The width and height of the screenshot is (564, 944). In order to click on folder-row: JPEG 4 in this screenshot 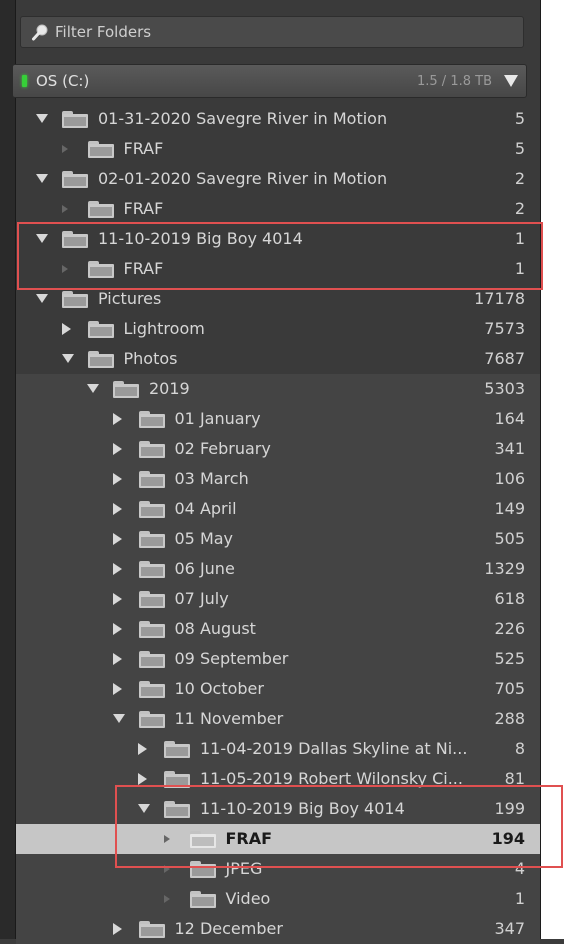, I will do `click(278, 869)`.